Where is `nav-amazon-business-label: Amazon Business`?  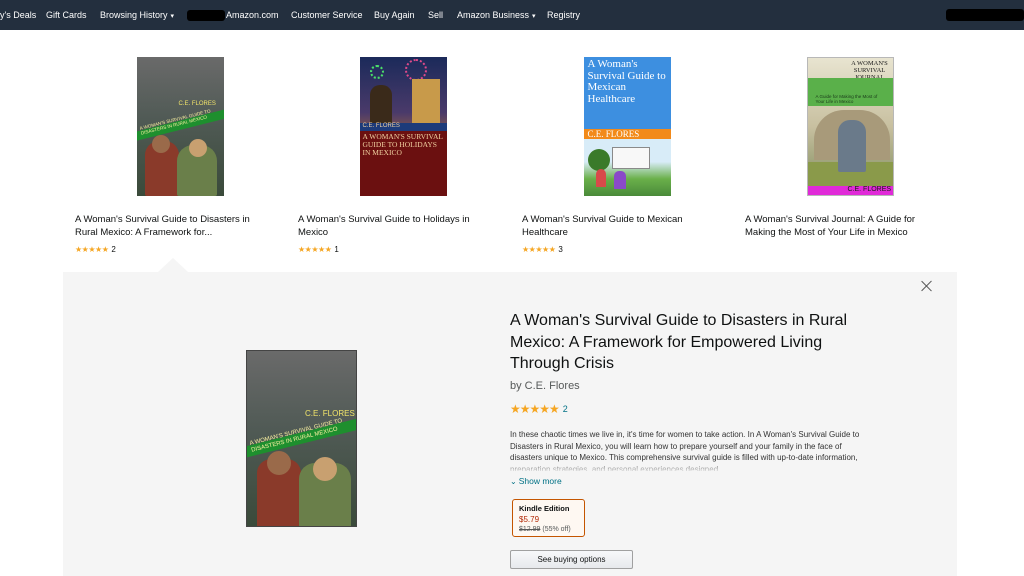
nav-amazon-business-label: Amazon Business is located at coordinates (493, 15).